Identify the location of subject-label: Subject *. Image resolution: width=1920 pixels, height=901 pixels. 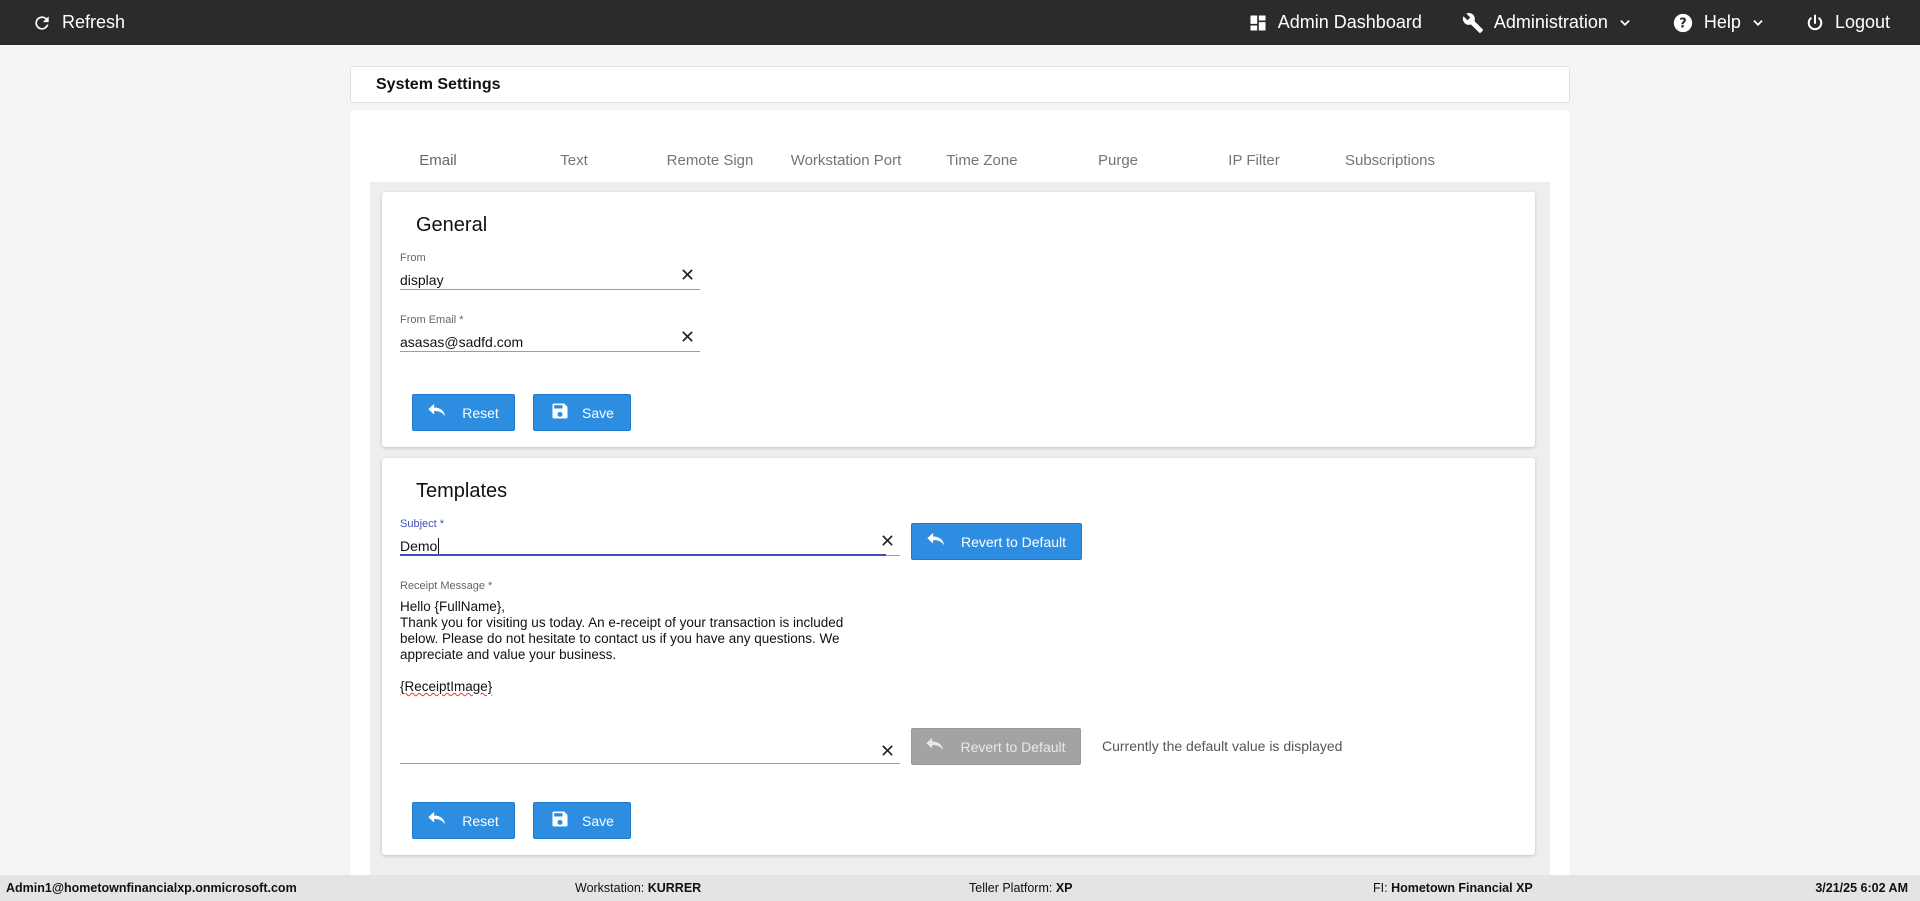
(422, 524).